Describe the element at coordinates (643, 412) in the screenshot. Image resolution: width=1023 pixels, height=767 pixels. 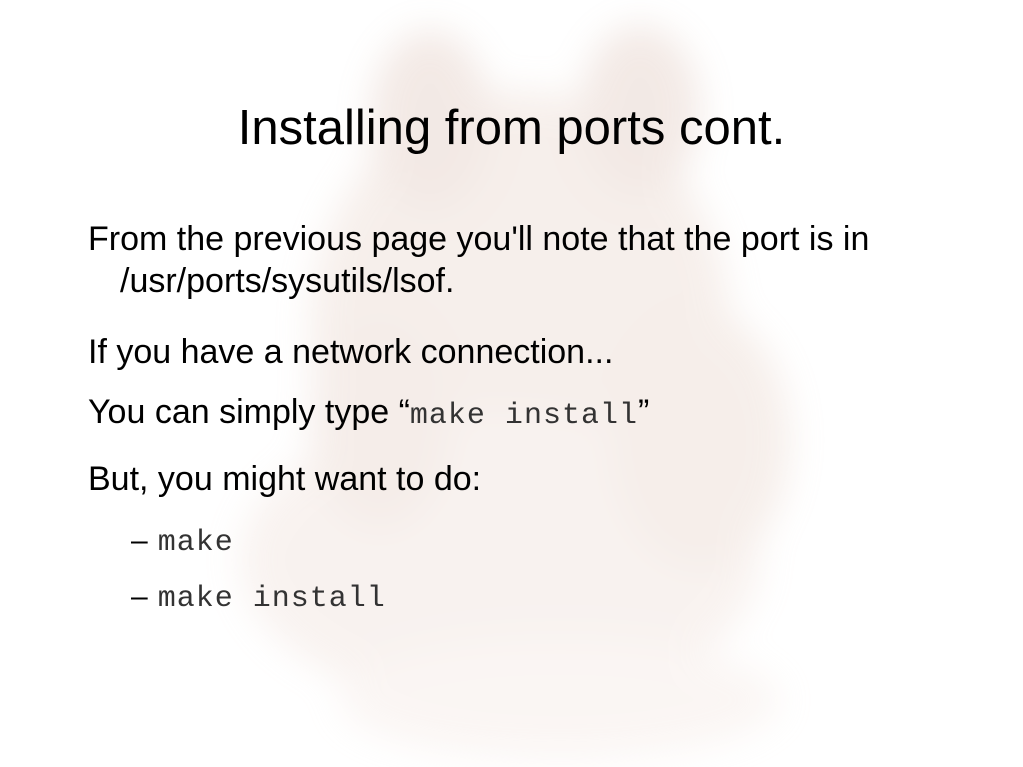
I see `close-quote: ”` at that location.